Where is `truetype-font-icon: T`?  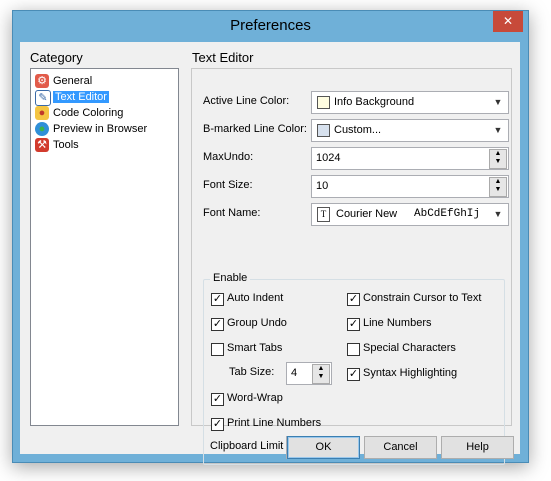 truetype-font-icon: T is located at coordinates (323, 214).